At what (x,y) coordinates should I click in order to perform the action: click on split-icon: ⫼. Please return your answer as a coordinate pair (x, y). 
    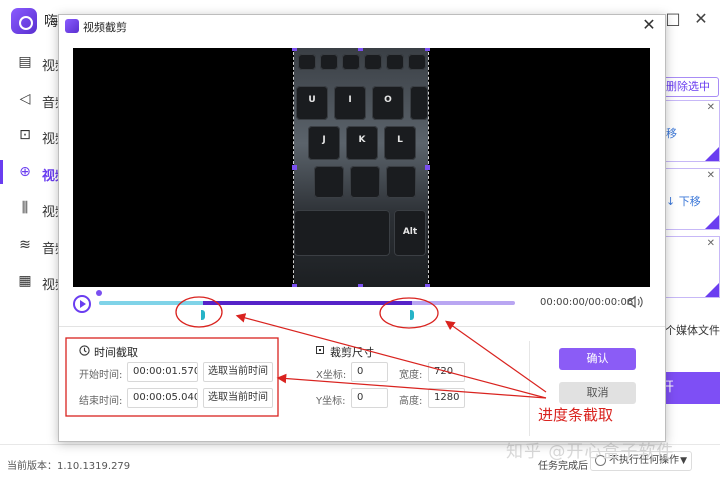
    Looking at the image, I should click on (25, 208).